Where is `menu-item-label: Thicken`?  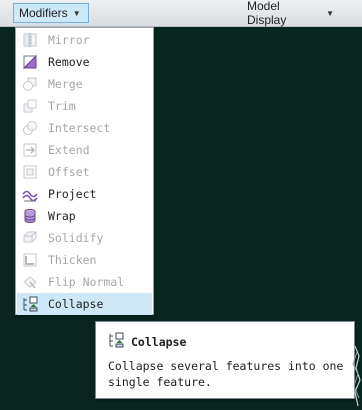
menu-item-label: Thicken is located at coordinates (72, 260).